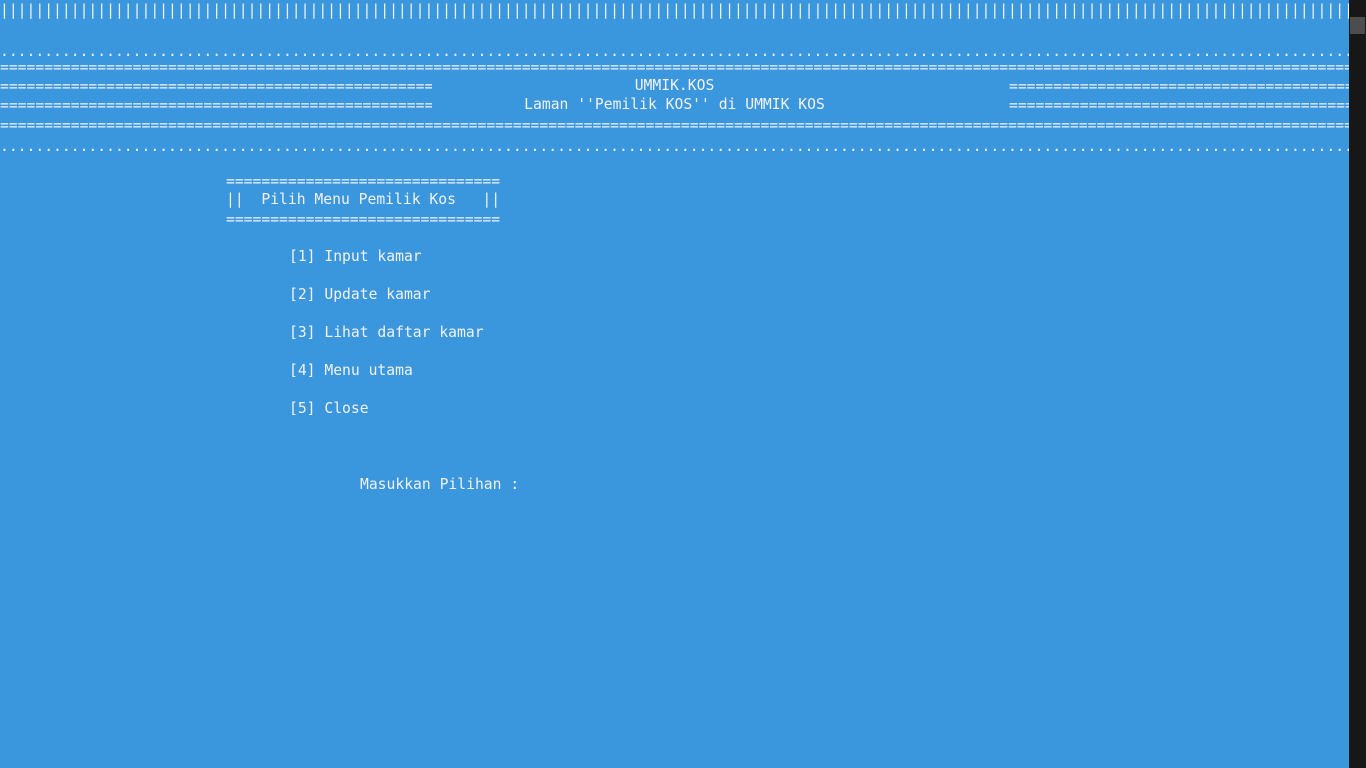 The image size is (1366, 768). I want to click on menu-item-menu-utama: [4] Menu utama, so click(351, 370).